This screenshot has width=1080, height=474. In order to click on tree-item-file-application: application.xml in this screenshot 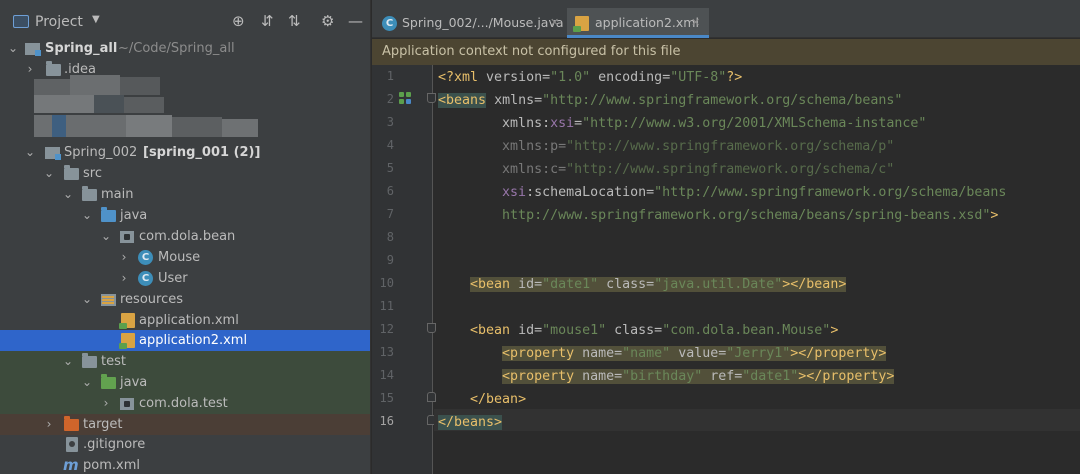, I will do `click(185, 320)`.